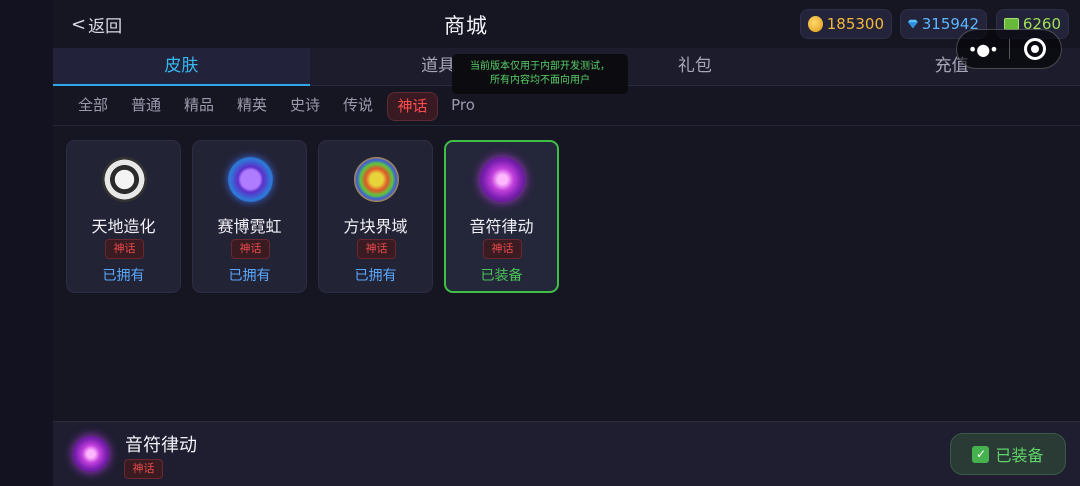 Image resolution: width=1080 pixels, height=486 pixels. What do you see at coordinates (358, 106) in the screenshot?
I see `filter-legendary: 传说` at bounding box center [358, 106].